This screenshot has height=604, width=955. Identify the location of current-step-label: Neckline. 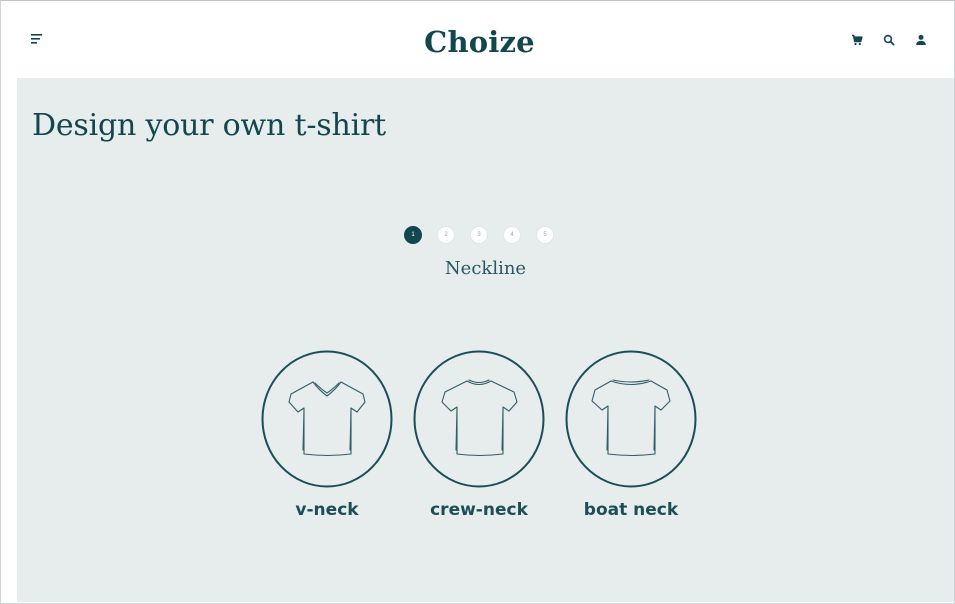
(485, 268).